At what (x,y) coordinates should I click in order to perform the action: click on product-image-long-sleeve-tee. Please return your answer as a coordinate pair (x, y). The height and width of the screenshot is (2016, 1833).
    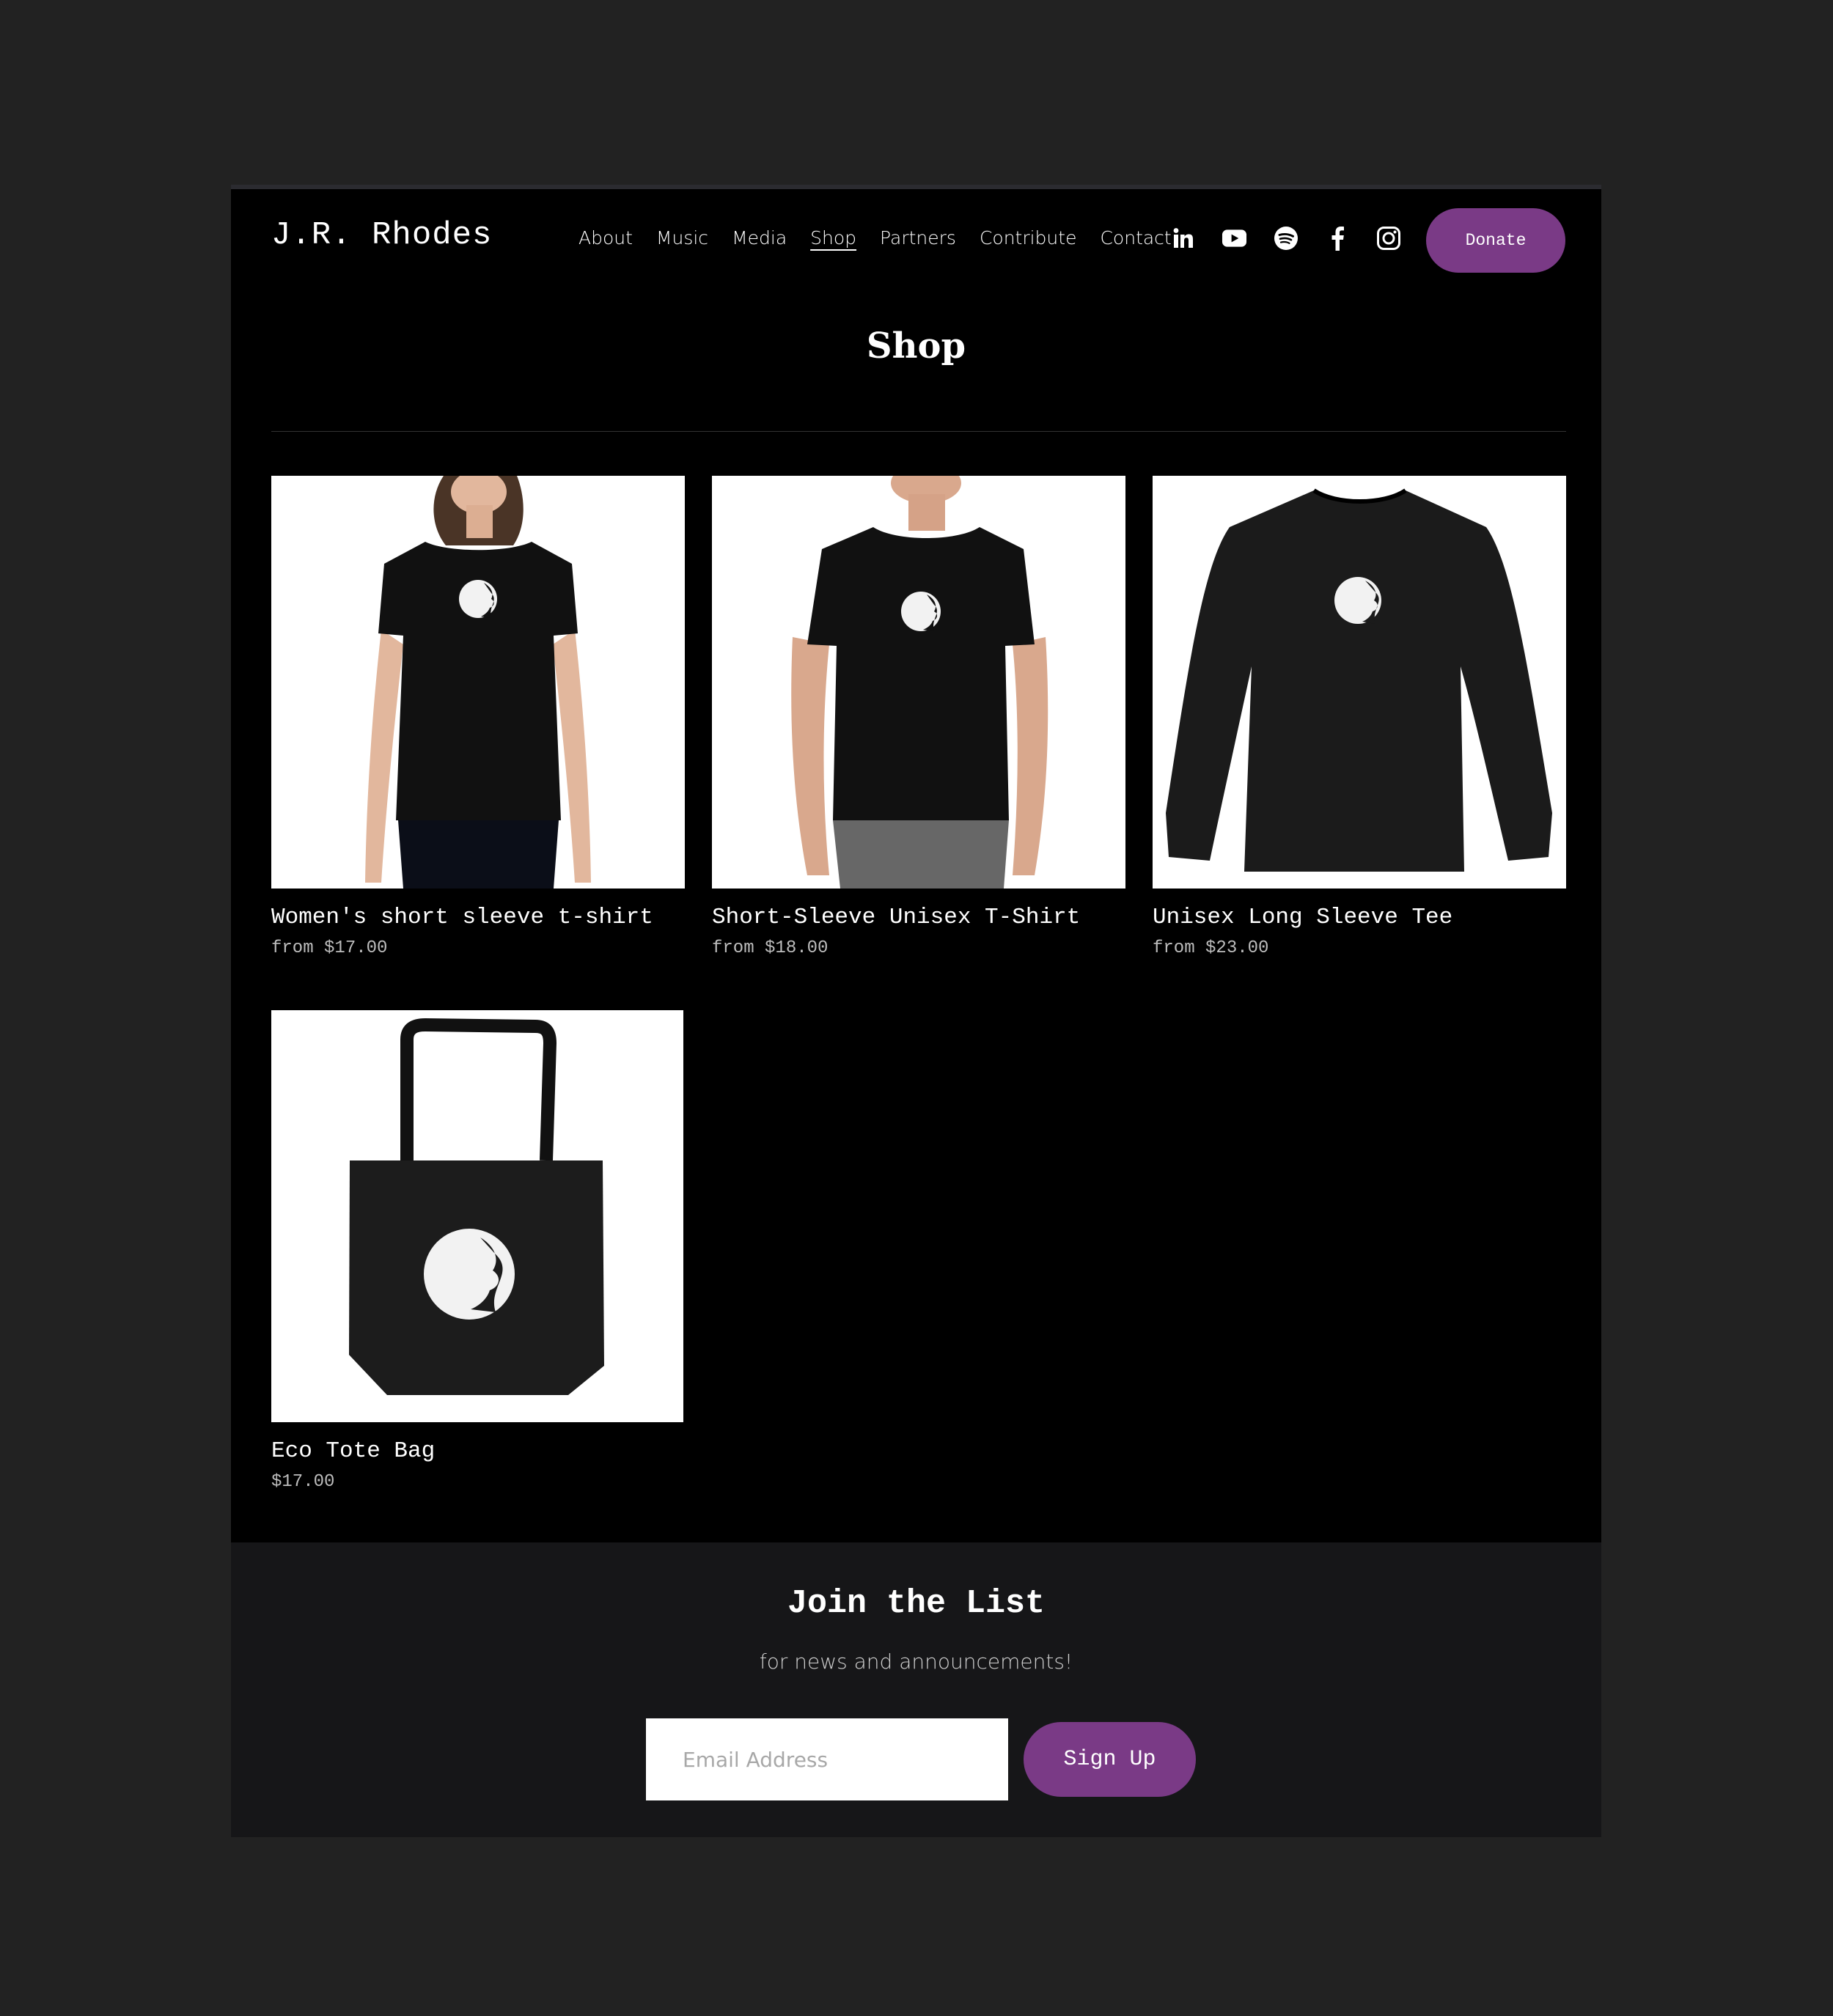
    Looking at the image, I should click on (1359, 683).